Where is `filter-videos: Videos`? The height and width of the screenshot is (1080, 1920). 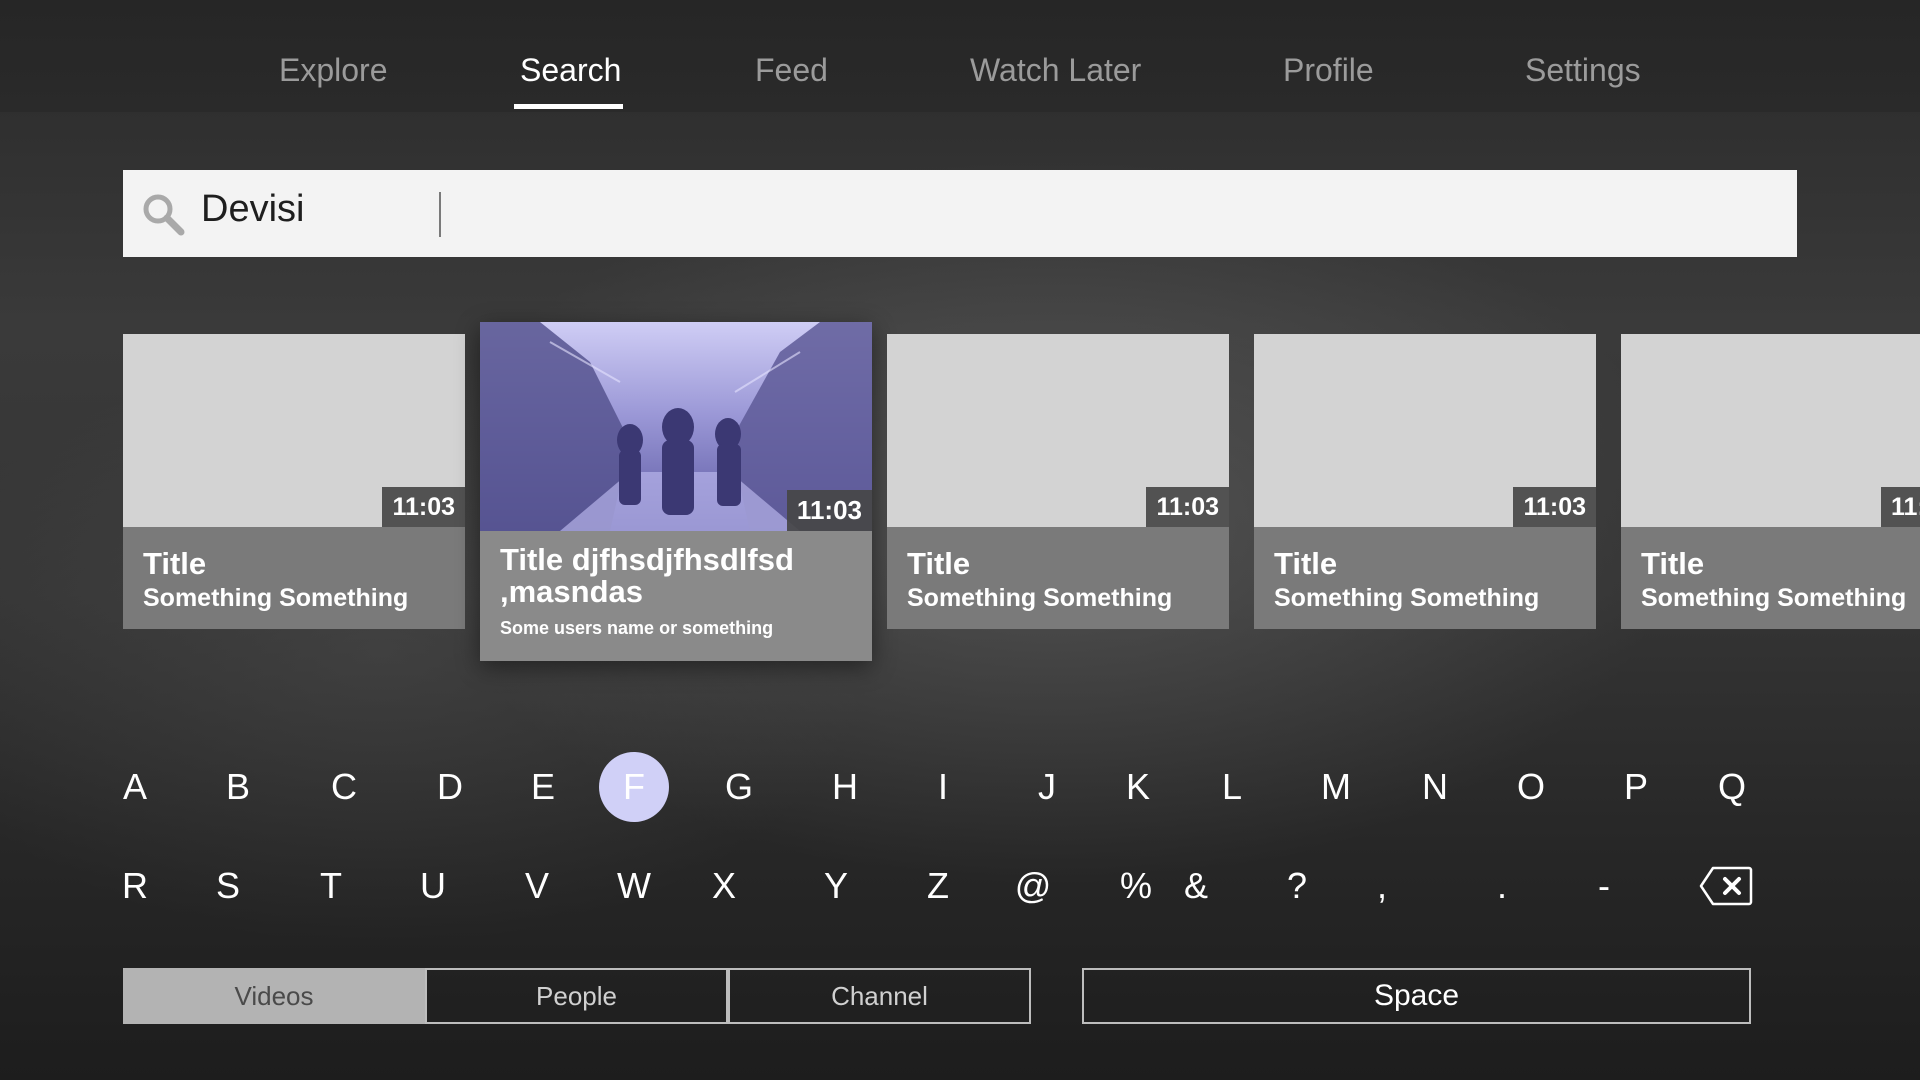
filter-videos: Videos is located at coordinates (274, 996).